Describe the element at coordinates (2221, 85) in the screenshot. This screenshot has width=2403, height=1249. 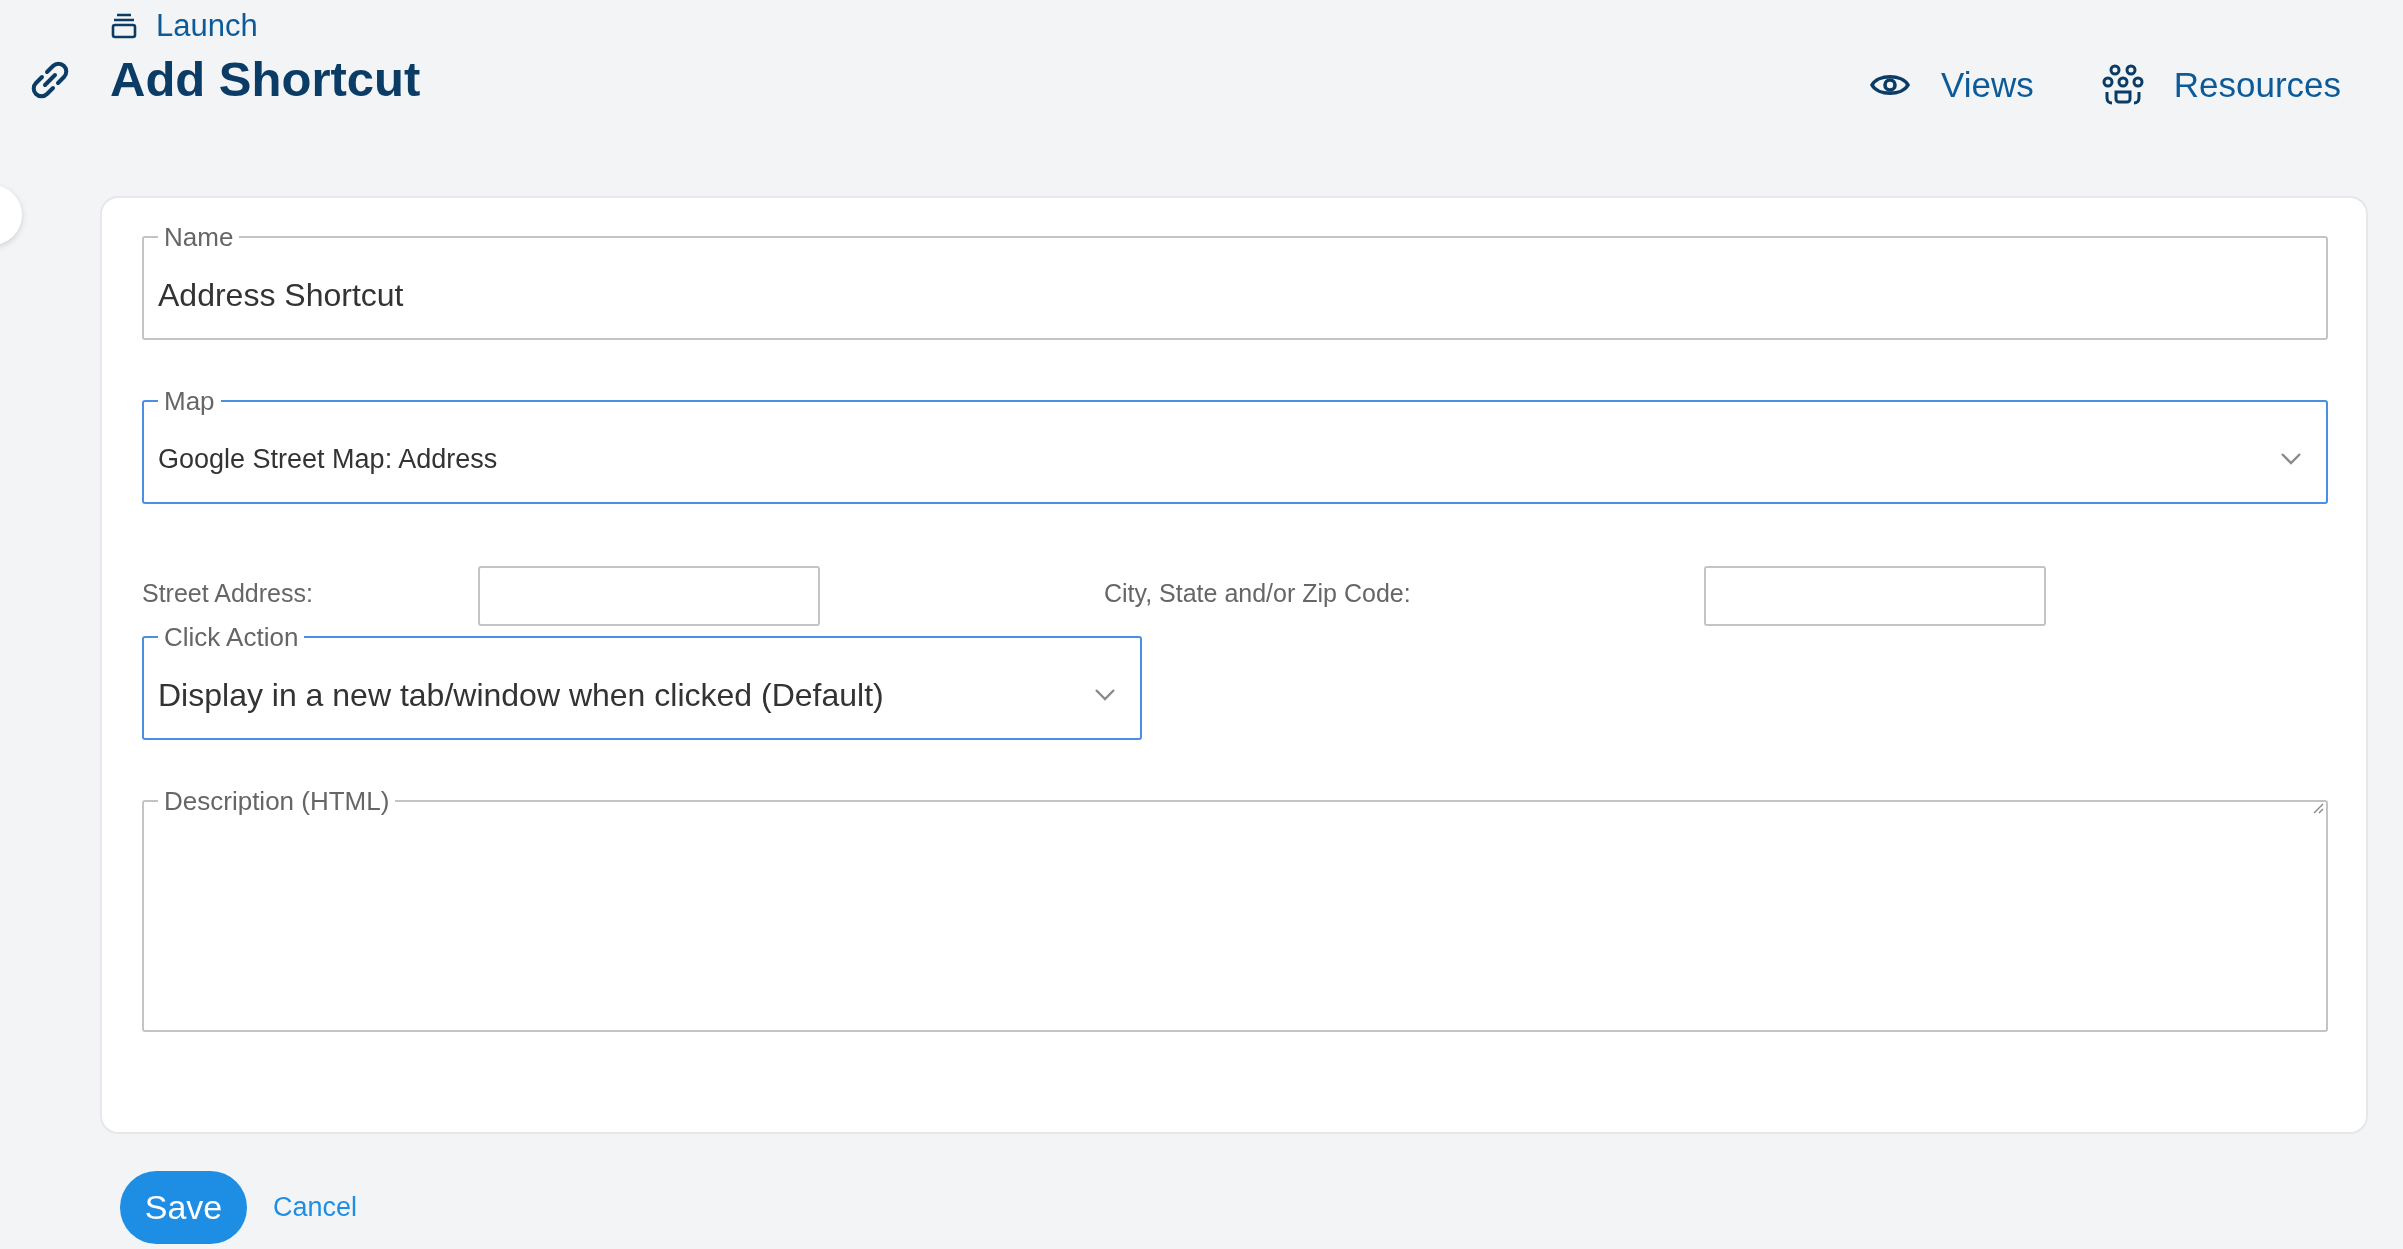
I see `nav-link: Resources` at that location.